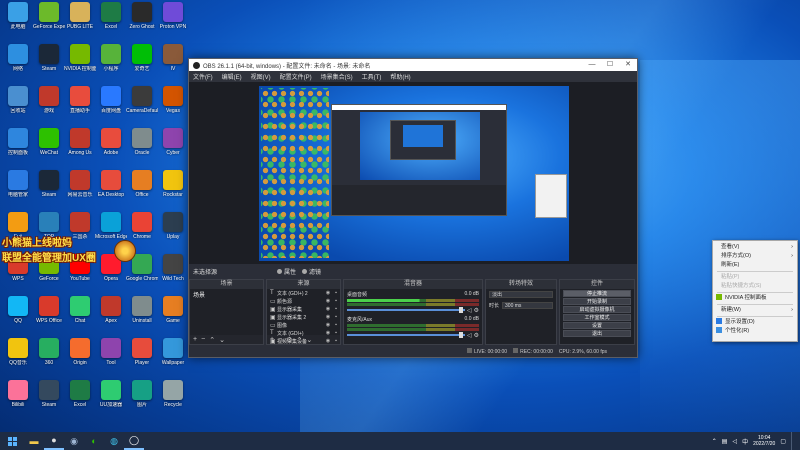 The image size is (800, 450). Describe the element at coordinates (280, 339) in the screenshot. I see `remove-icon: −` at that location.